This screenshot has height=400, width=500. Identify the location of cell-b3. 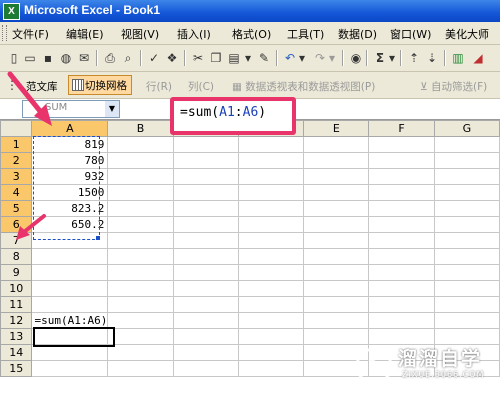
(140, 176).